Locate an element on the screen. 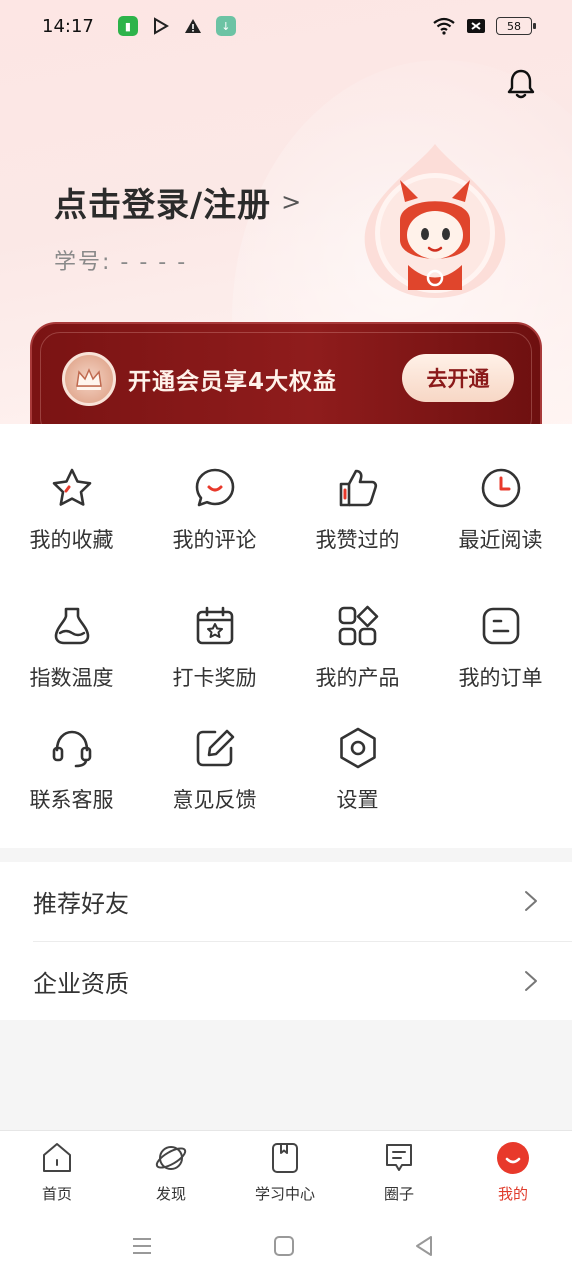 Image resolution: width=572 pixels, height=1280 pixels. grid-item-favorites: 我的收藏 is located at coordinates (71, 510).